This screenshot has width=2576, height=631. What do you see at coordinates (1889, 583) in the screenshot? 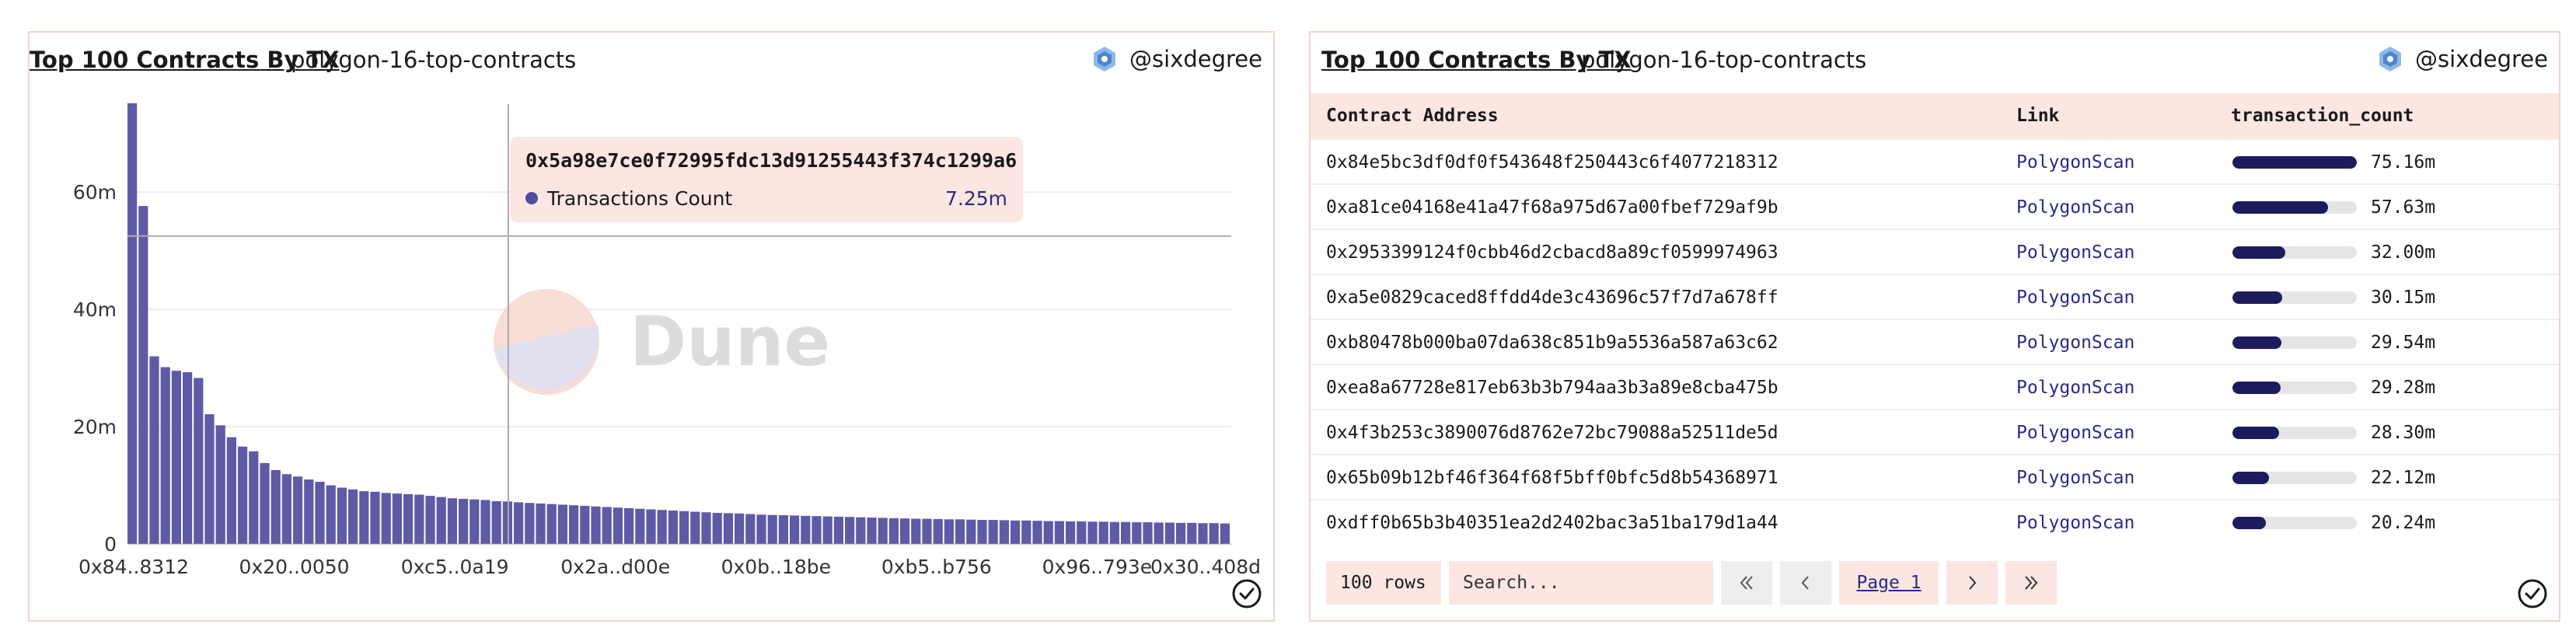
I see `page-indicator: Page 1` at bounding box center [1889, 583].